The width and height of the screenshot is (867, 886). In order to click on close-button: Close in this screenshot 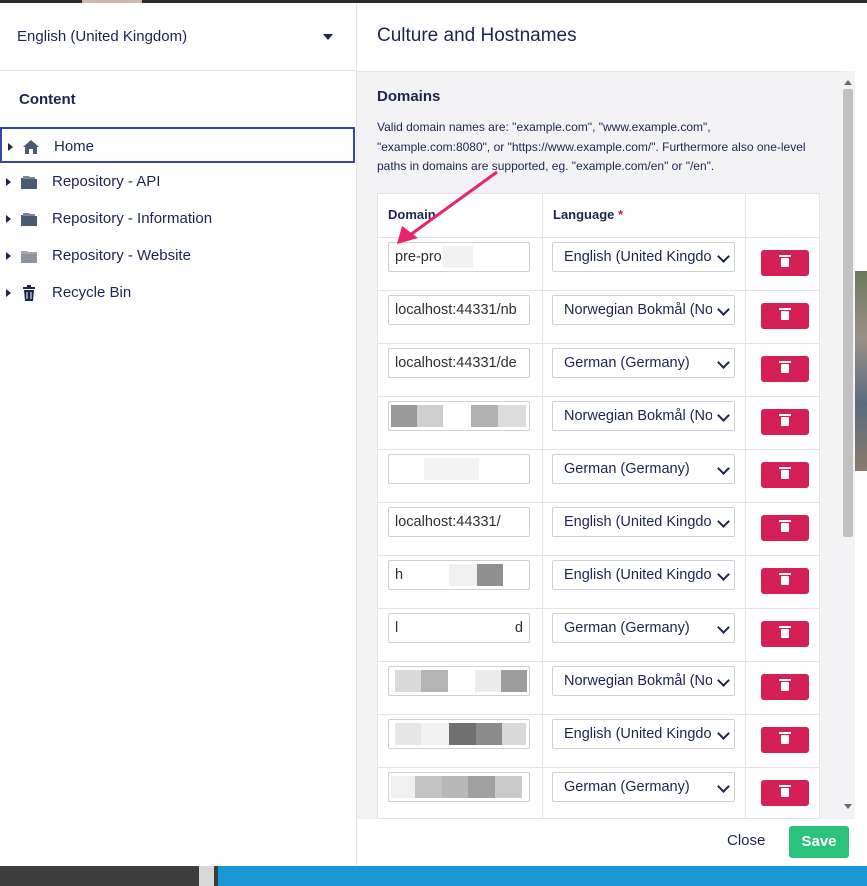, I will do `click(746, 840)`.